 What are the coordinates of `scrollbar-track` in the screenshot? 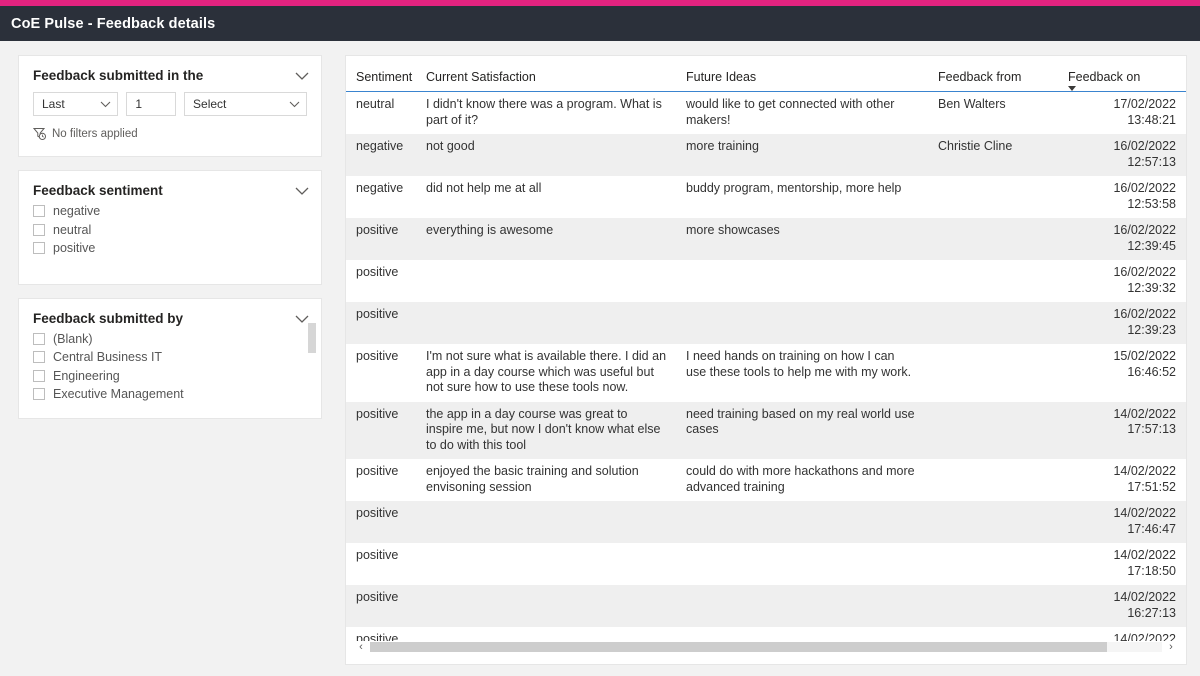 It's located at (766, 647).